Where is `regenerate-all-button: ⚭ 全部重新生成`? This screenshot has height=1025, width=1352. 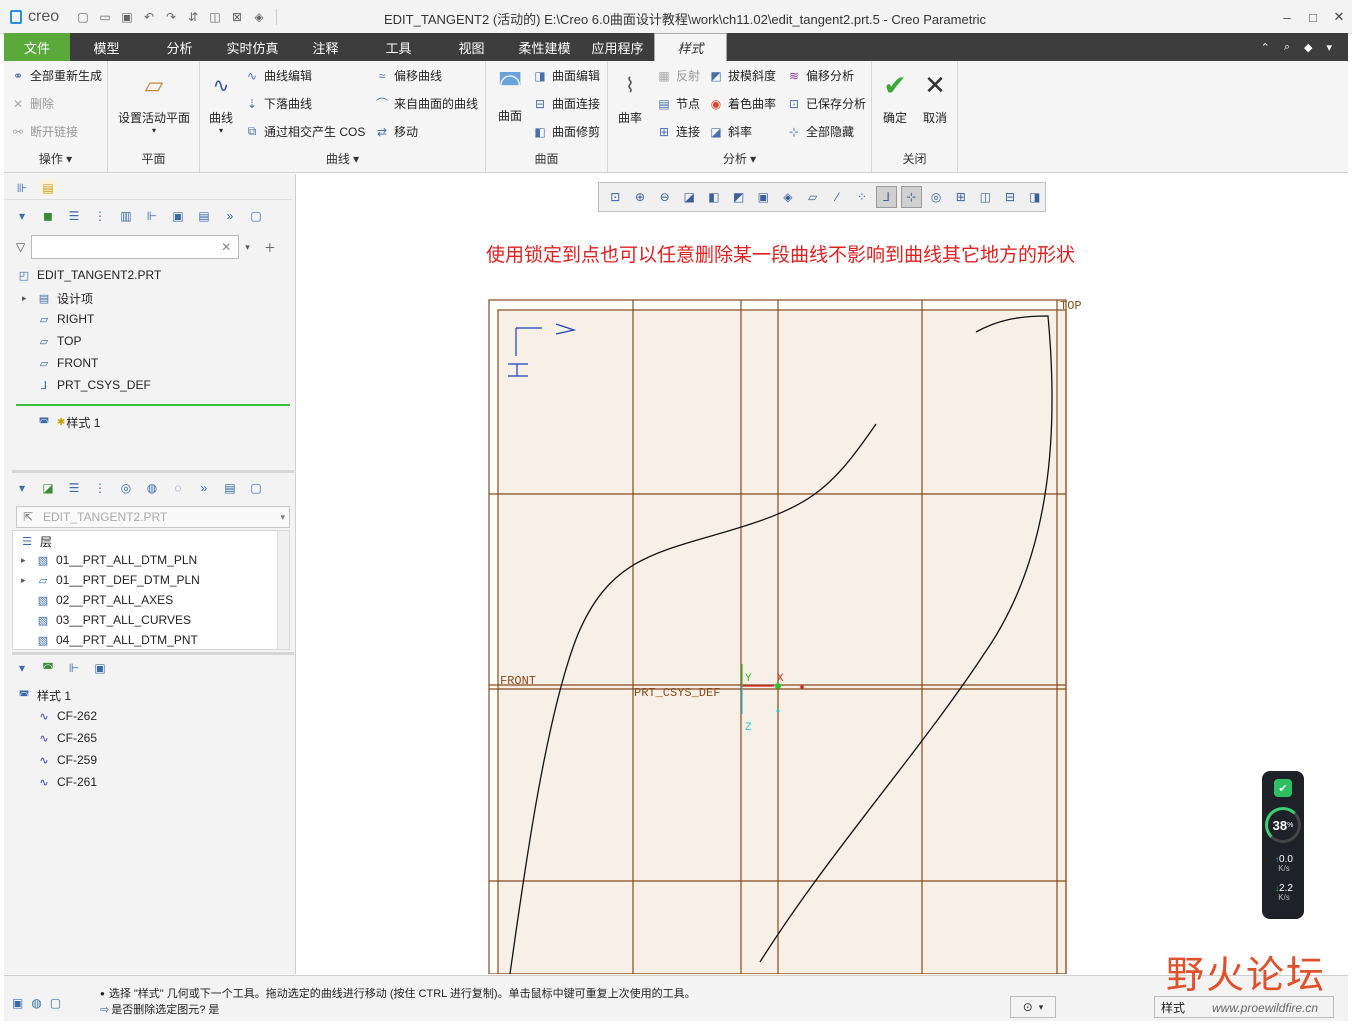 regenerate-all-button: ⚭ 全部重新生成 is located at coordinates (56, 75).